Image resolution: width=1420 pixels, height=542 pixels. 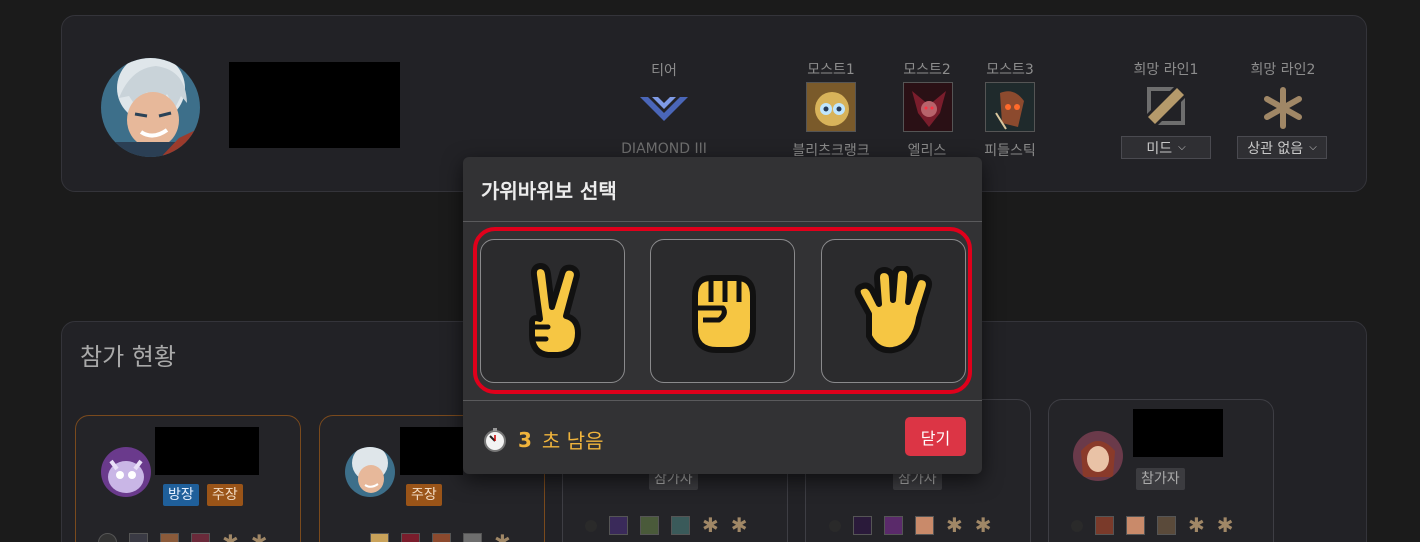 What do you see at coordinates (1160, 479) in the screenshot?
I see `participant-badge: 참가자` at bounding box center [1160, 479].